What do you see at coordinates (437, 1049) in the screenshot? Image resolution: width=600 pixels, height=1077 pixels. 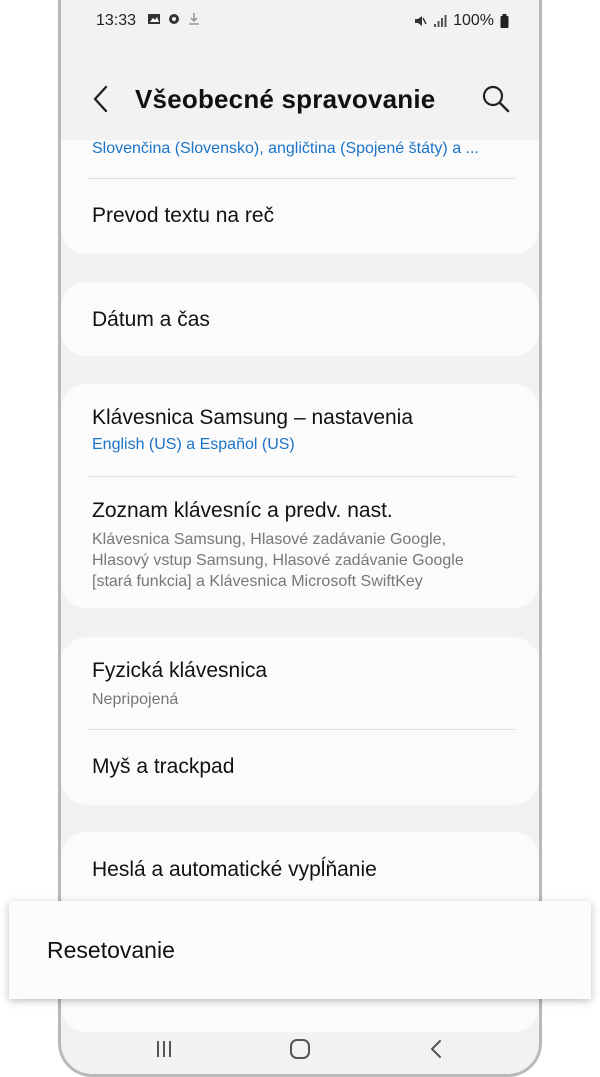 I see `back-icon` at bounding box center [437, 1049].